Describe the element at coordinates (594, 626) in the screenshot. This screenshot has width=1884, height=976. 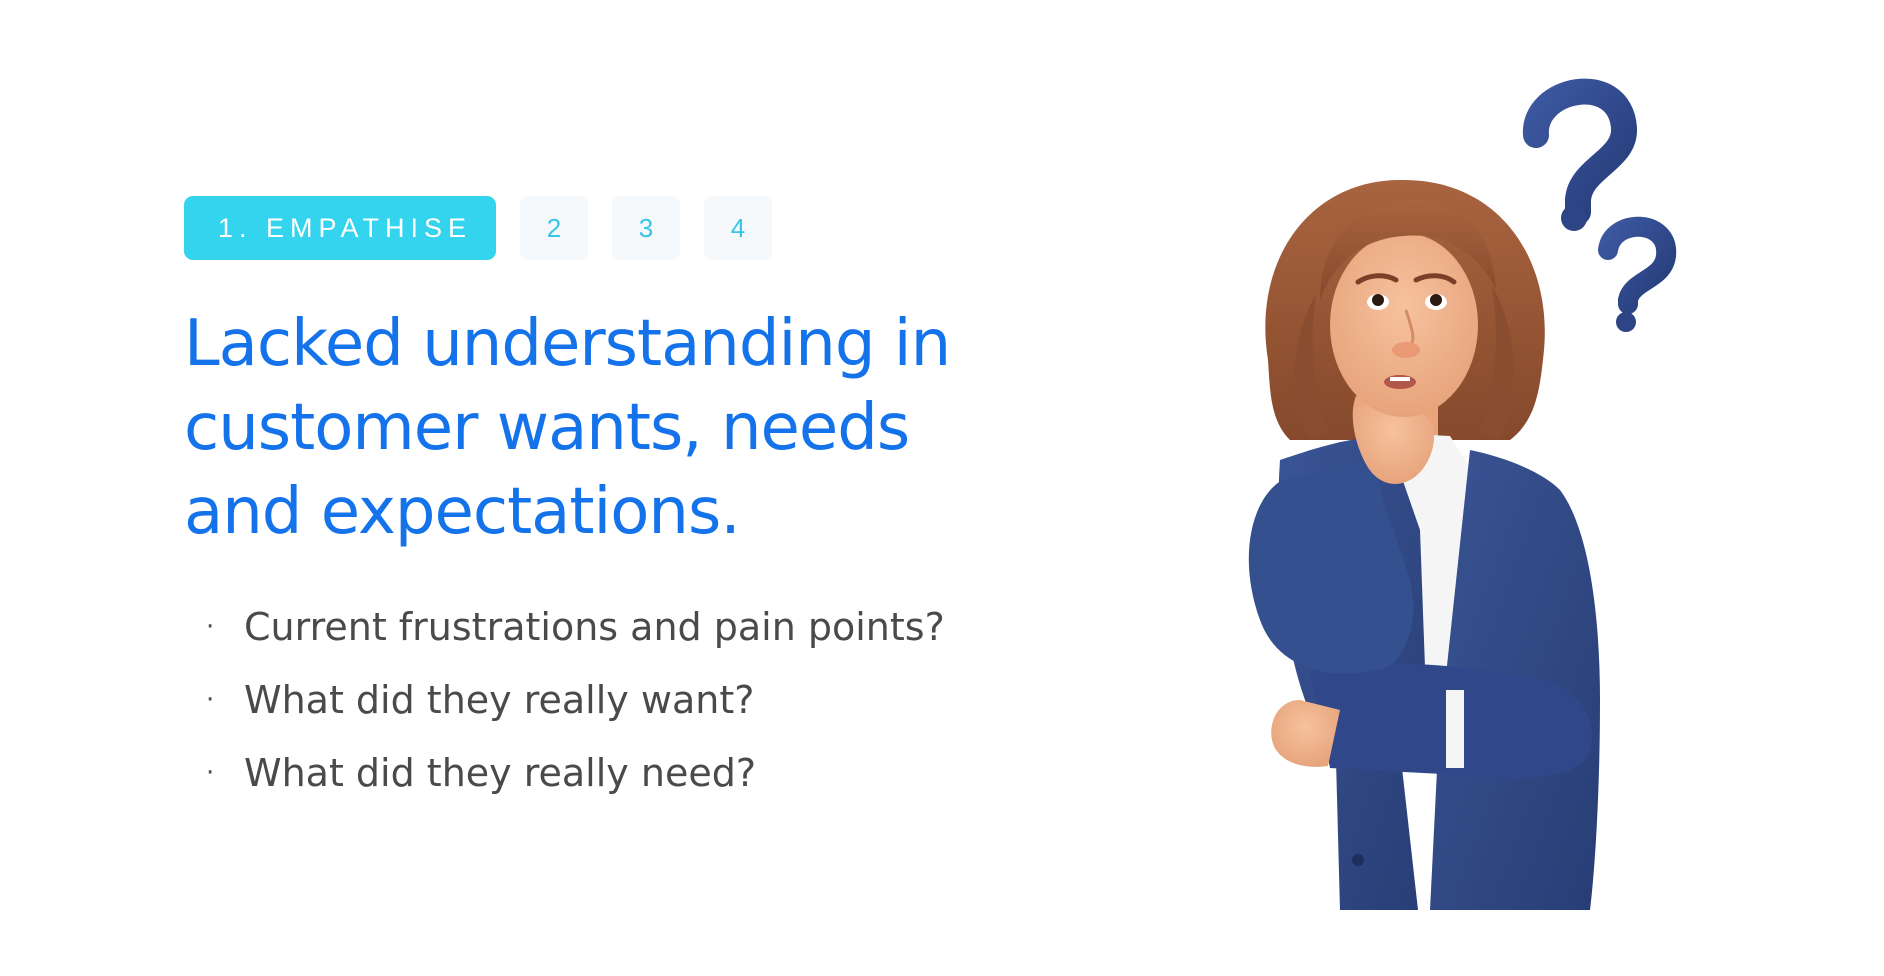
I see `list-item-text: Current frustrations and pain points?` at that location.